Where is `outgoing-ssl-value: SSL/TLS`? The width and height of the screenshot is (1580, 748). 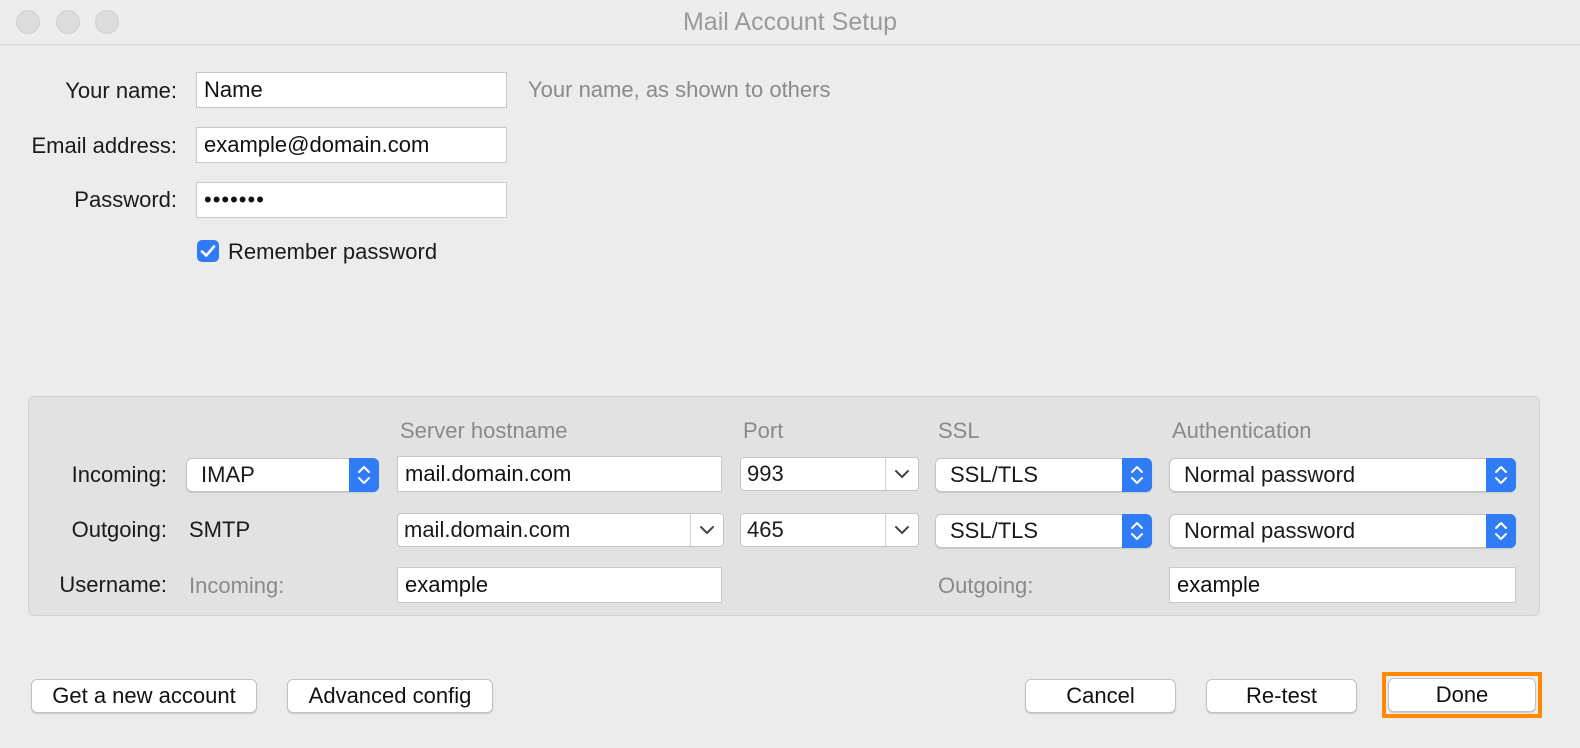 outgoing-ssl-value: SSL/TLS is located at coordinates (994, 530).